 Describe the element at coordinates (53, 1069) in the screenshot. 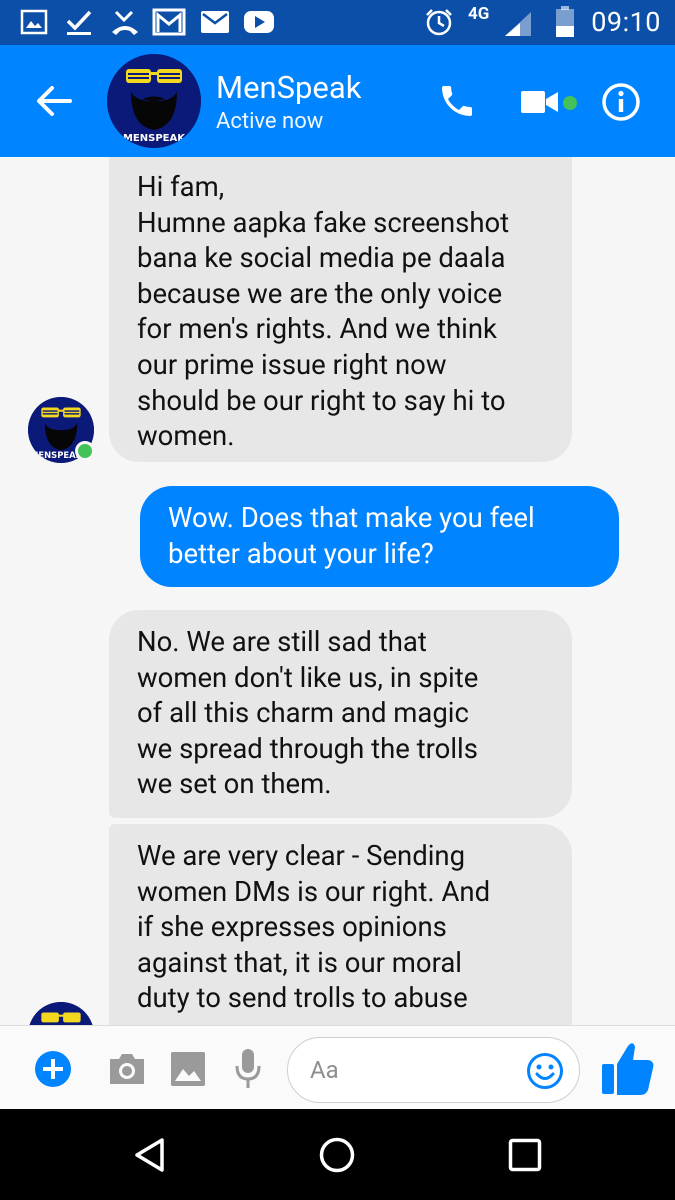

I see `add-icon` at that location.